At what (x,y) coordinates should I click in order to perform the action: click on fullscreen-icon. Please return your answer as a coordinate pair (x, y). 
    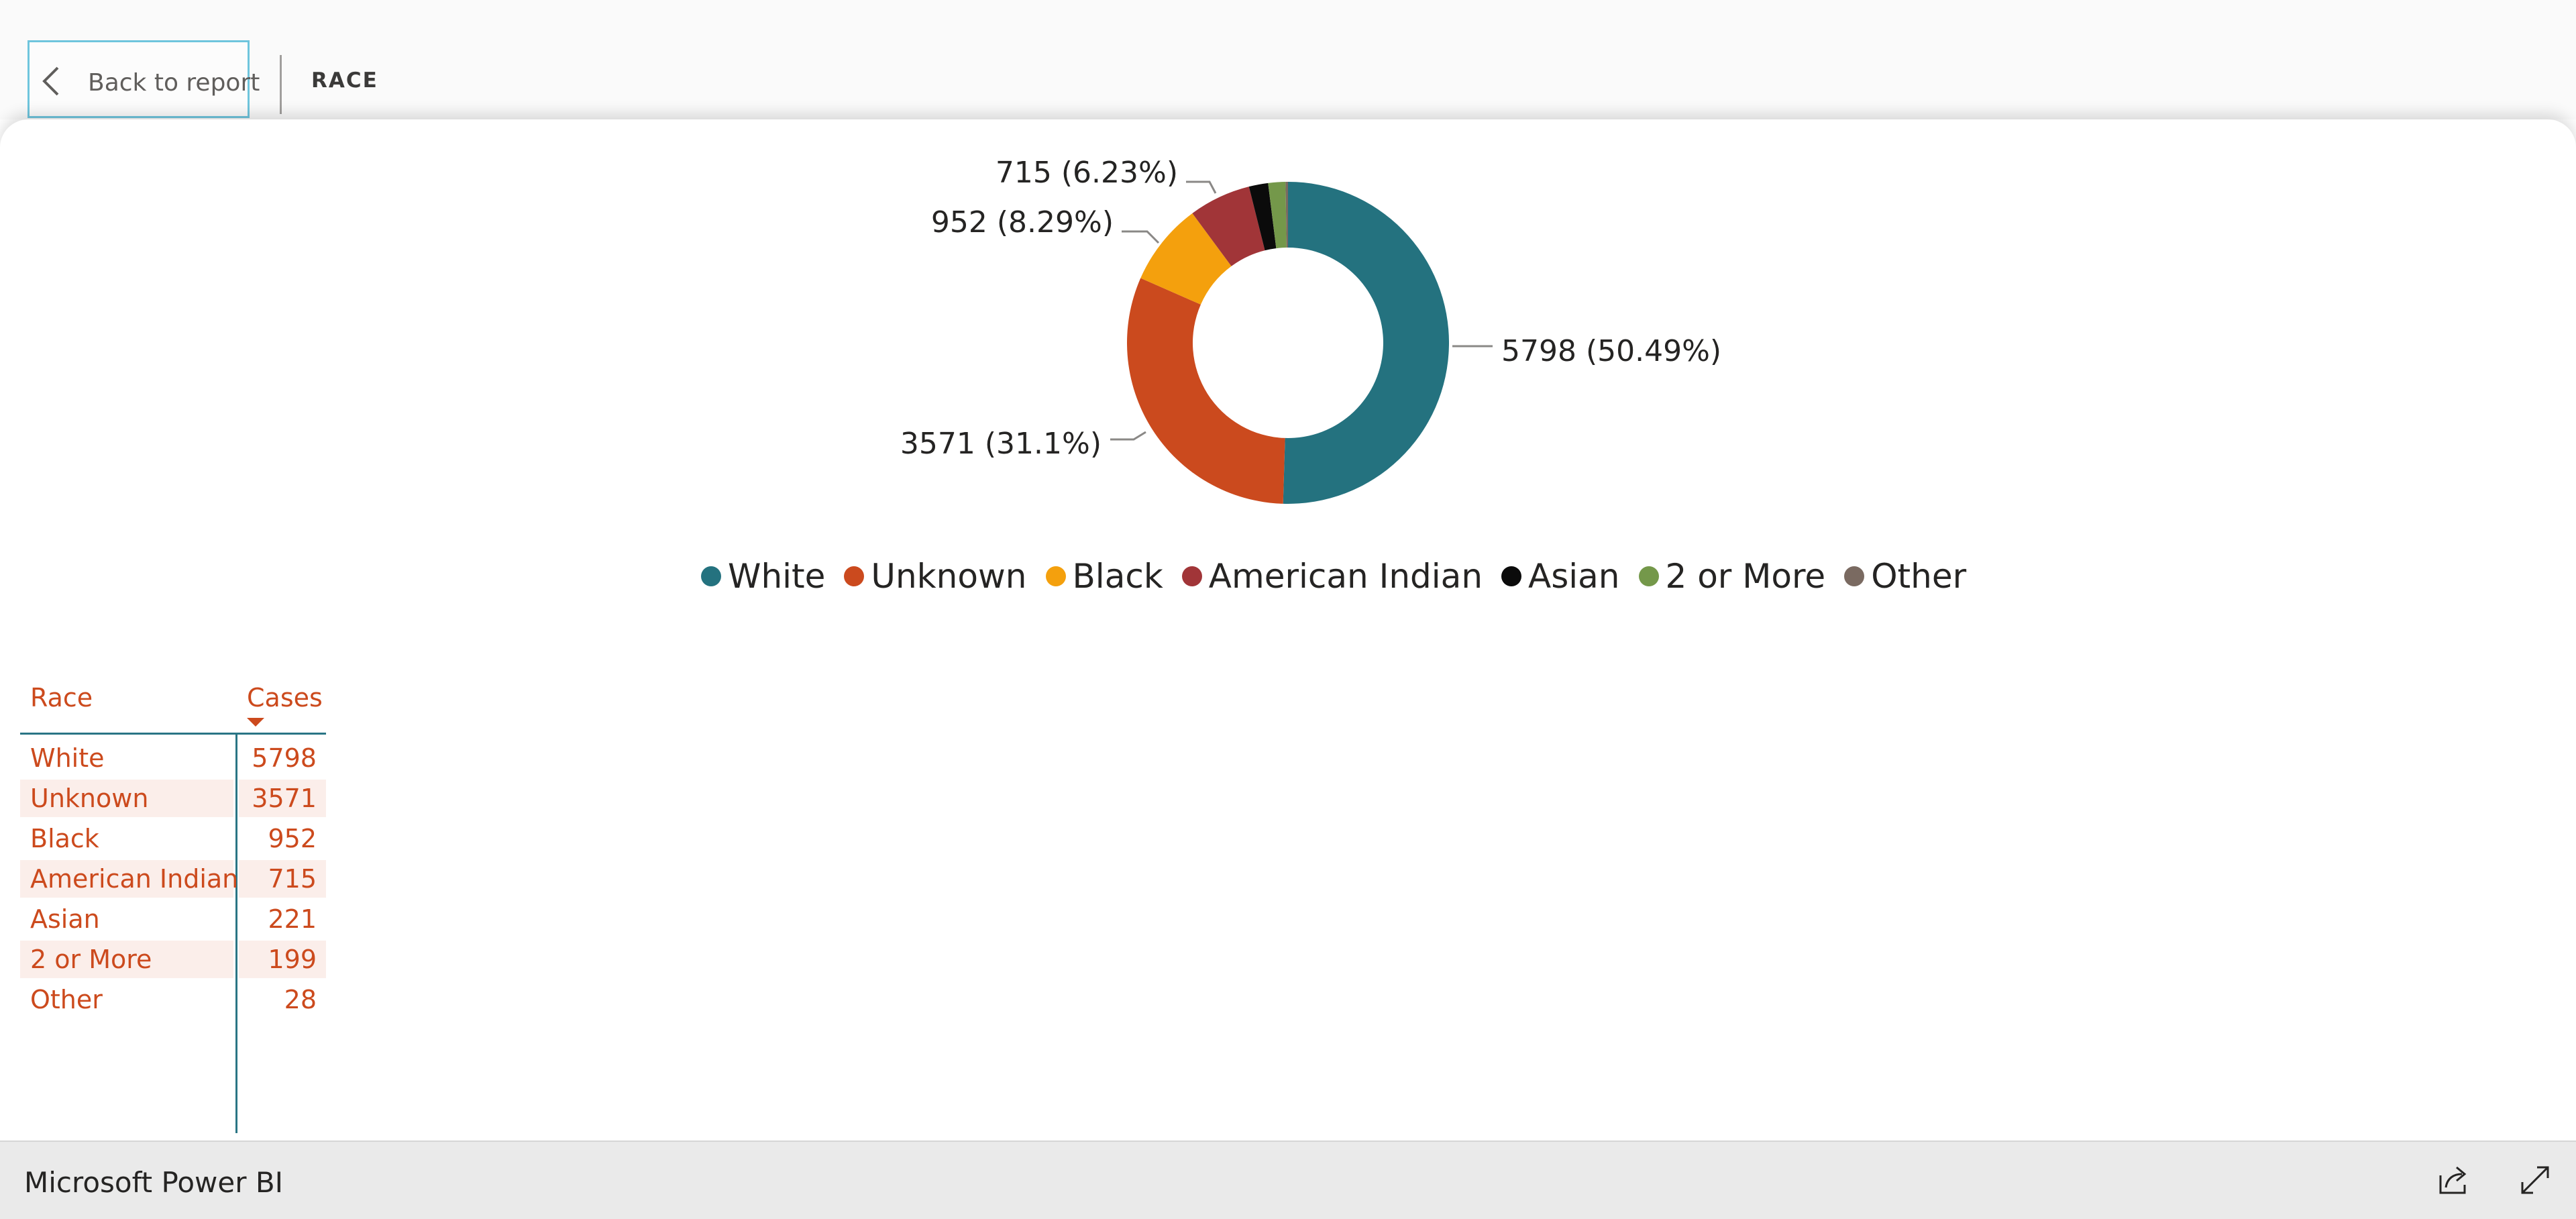
    Looking at the image, I should click on (2535, 1180).